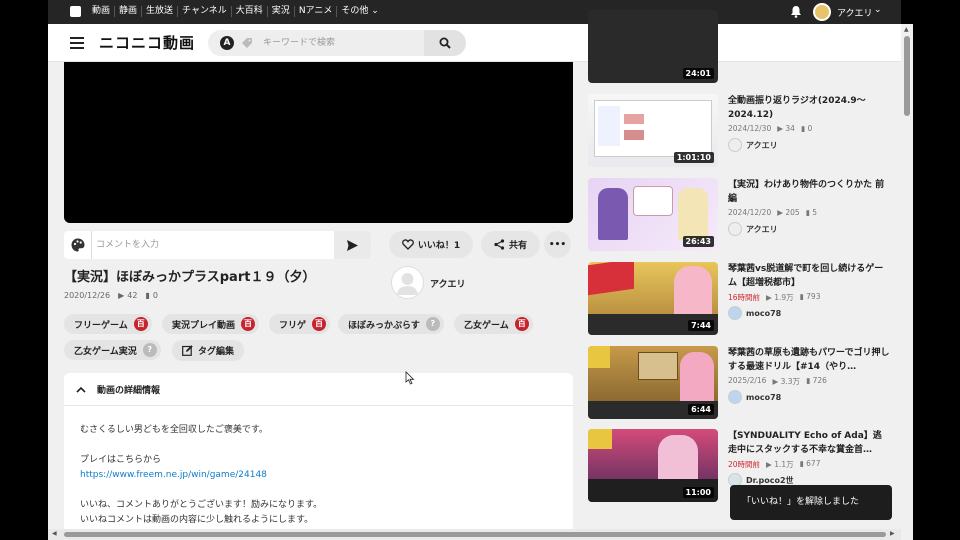 Image resolution: width=960 pixels, height=540 pixels. What do you see at coordinates (809, 108) in the screenshot?
I see `related-title: 全動画振り返りラジオ(2024.9～2024.12)` at bounding box center [809, 108].